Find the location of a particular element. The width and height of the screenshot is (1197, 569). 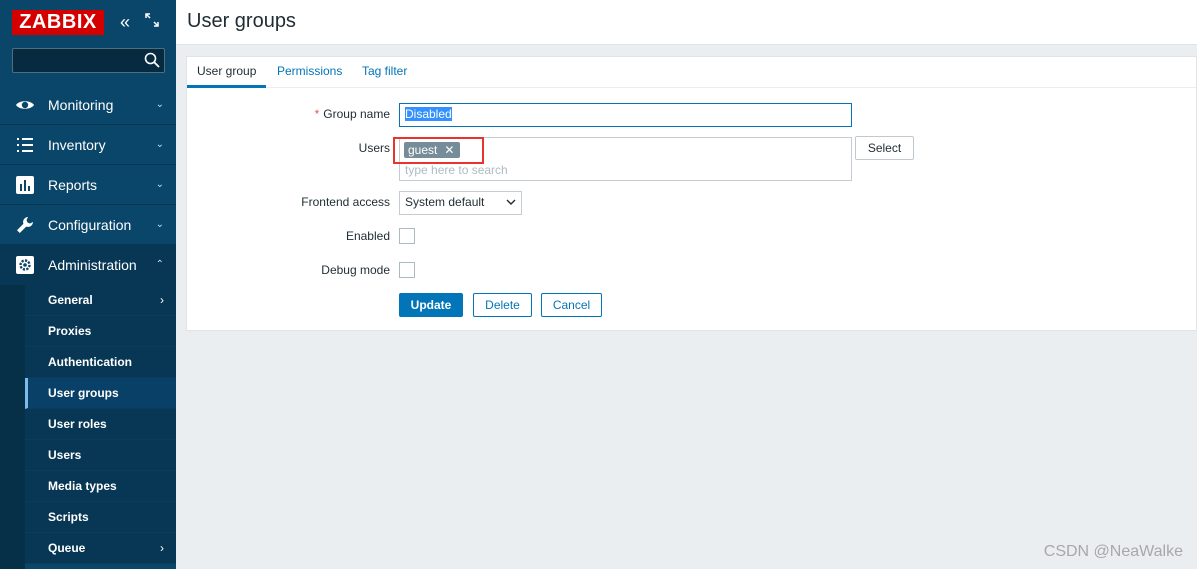

enabled-checkbox is located at coordinates (407, 236).